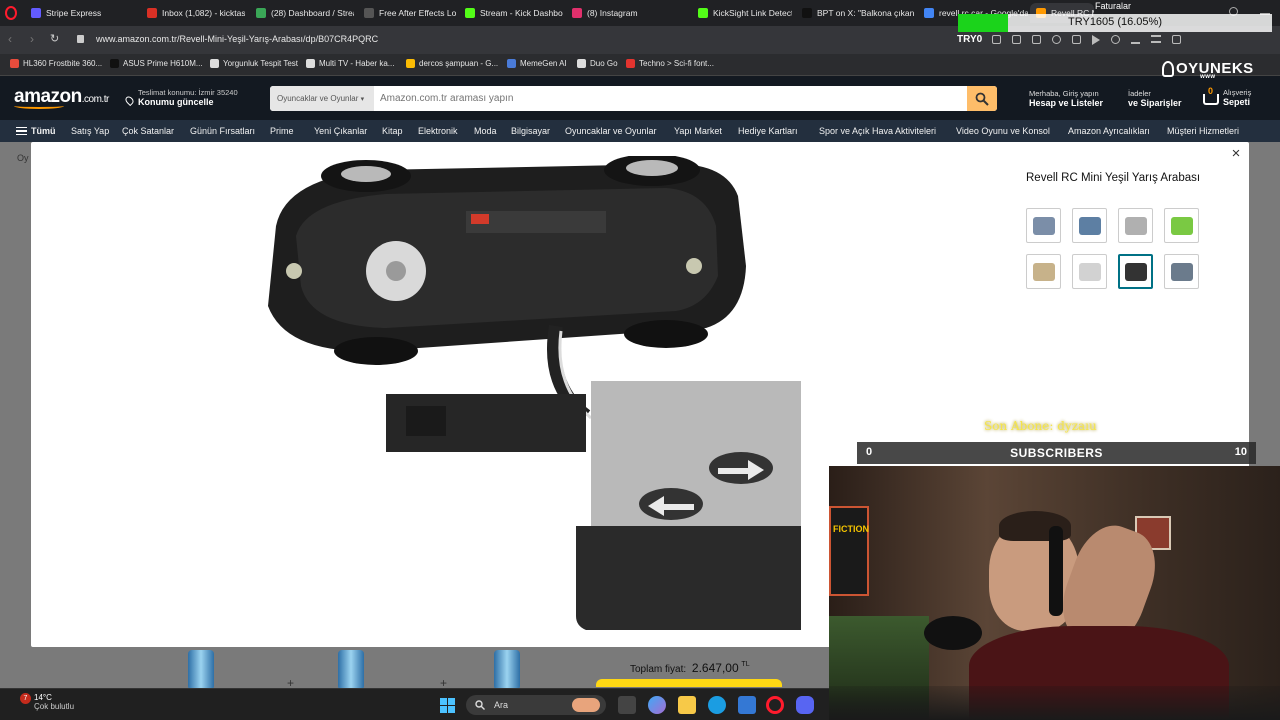 This screenshot has height=720, width=1280. I want to click on subnav-item: Müşteri Hizmetleri, so click(1203, 131).